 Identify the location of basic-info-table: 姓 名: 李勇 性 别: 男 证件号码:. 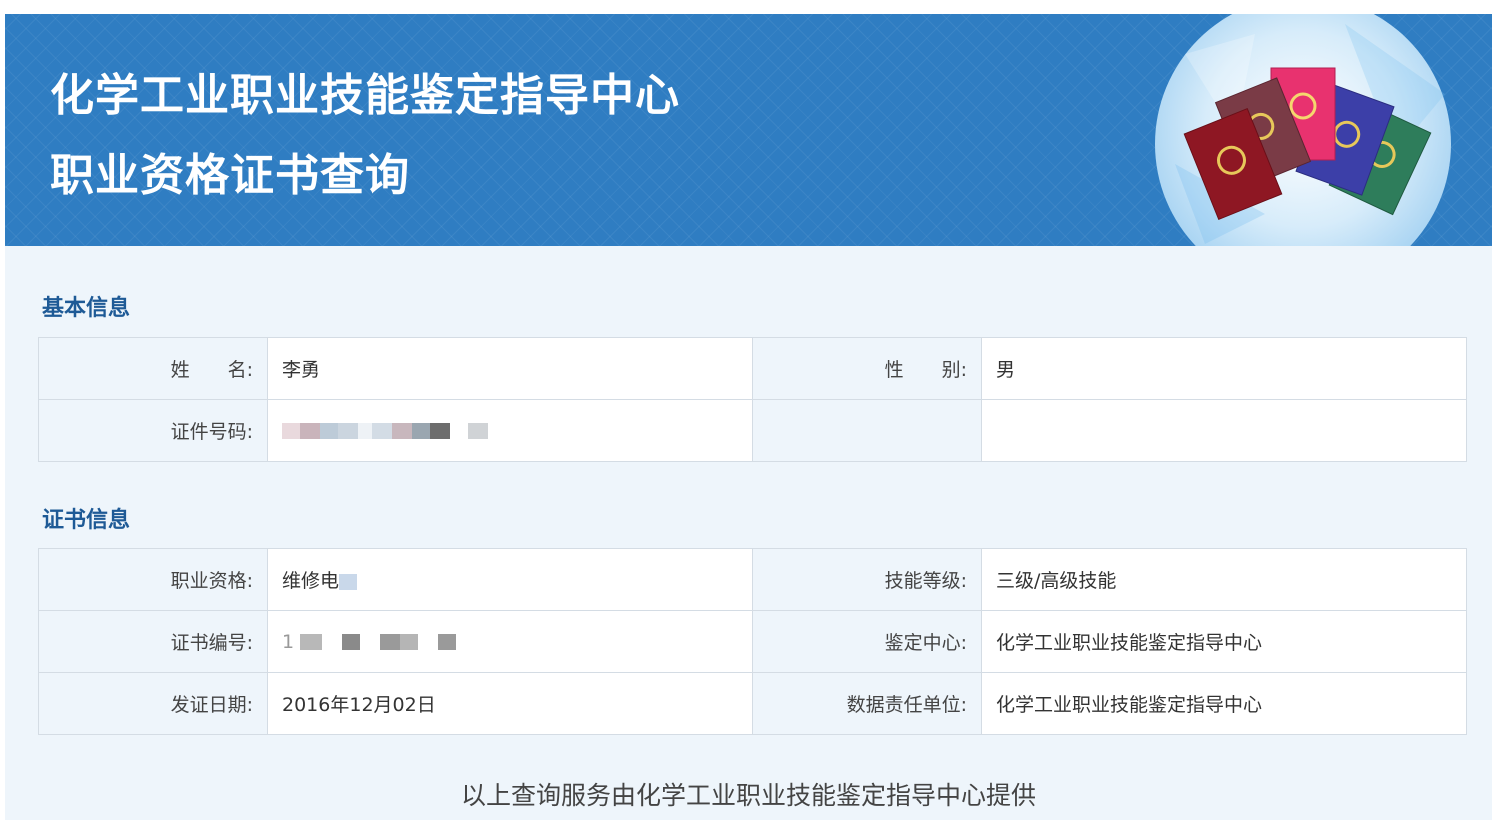
(752, 399).